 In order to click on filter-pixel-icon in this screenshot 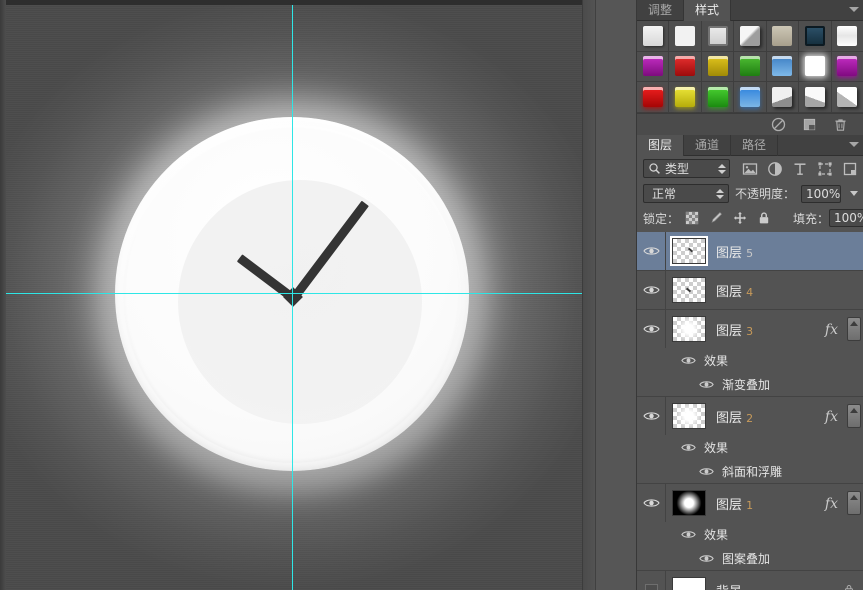, I will do `click(750, 169)`.